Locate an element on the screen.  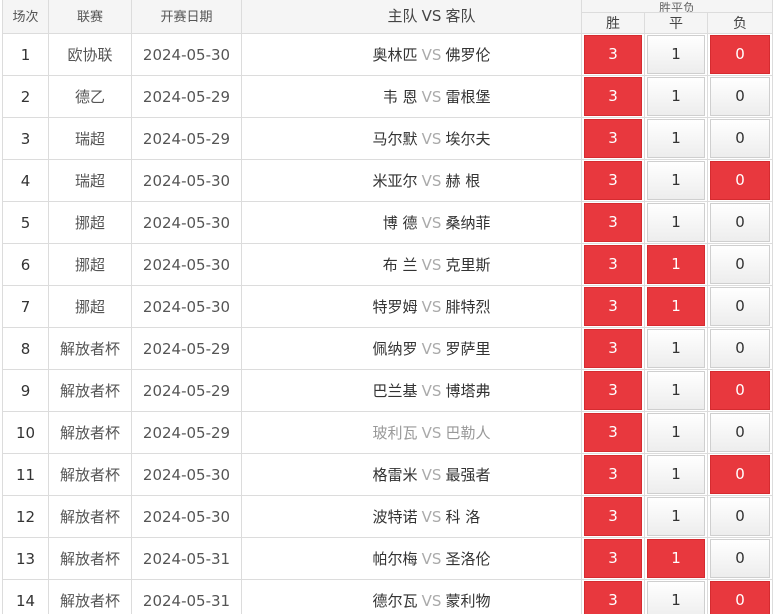
table-row: 12 解放者杯 2024-05-30 波特诺 VS 科 洛310 is located at coordinates (387, 516).